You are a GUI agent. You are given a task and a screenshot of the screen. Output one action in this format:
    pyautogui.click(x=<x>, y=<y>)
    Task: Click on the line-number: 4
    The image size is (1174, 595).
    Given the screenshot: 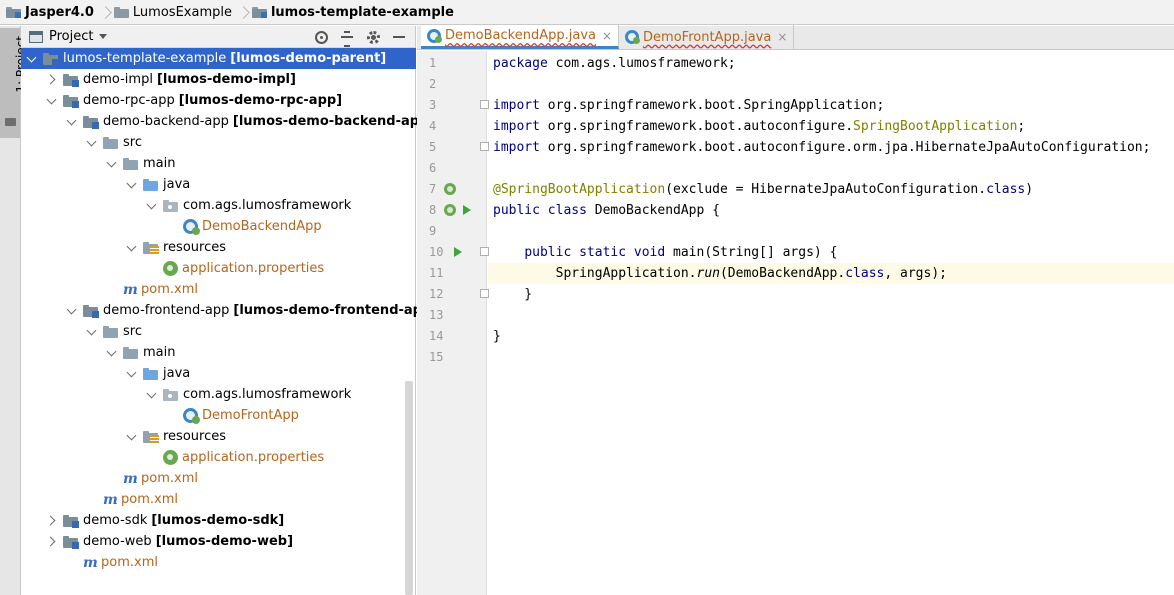 What is the action you would take?
    pyautogui.click(x=433, y=126)
    